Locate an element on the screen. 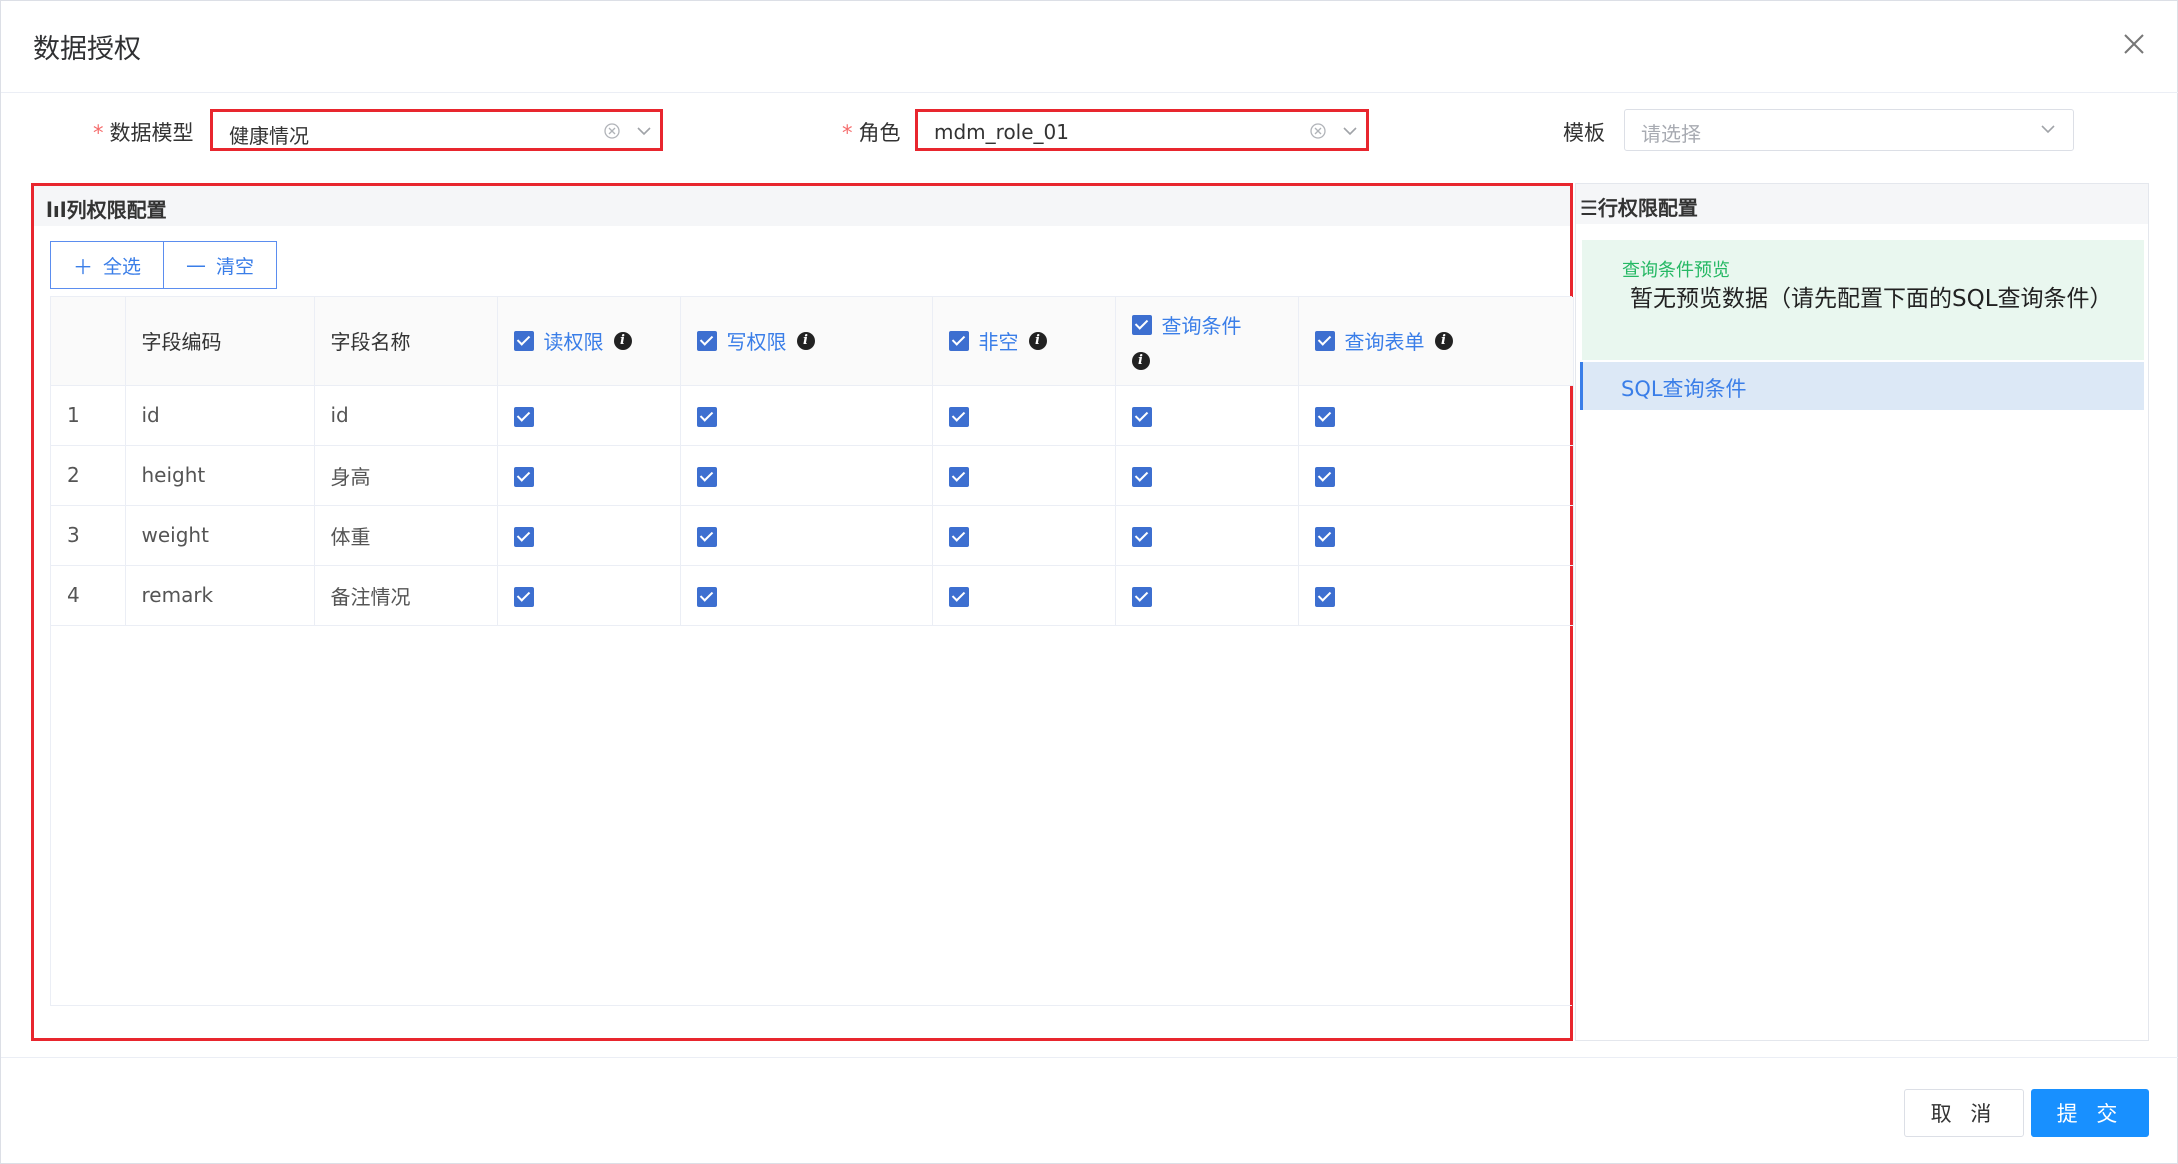 This screenshot has width=2178, height=1164. query-cond-header: 查询条件 i is located at coordinates (1207, 341).